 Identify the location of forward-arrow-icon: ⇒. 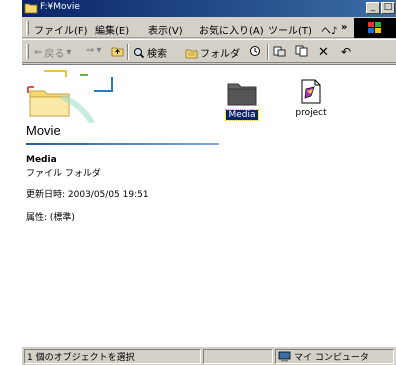
(90, 50).